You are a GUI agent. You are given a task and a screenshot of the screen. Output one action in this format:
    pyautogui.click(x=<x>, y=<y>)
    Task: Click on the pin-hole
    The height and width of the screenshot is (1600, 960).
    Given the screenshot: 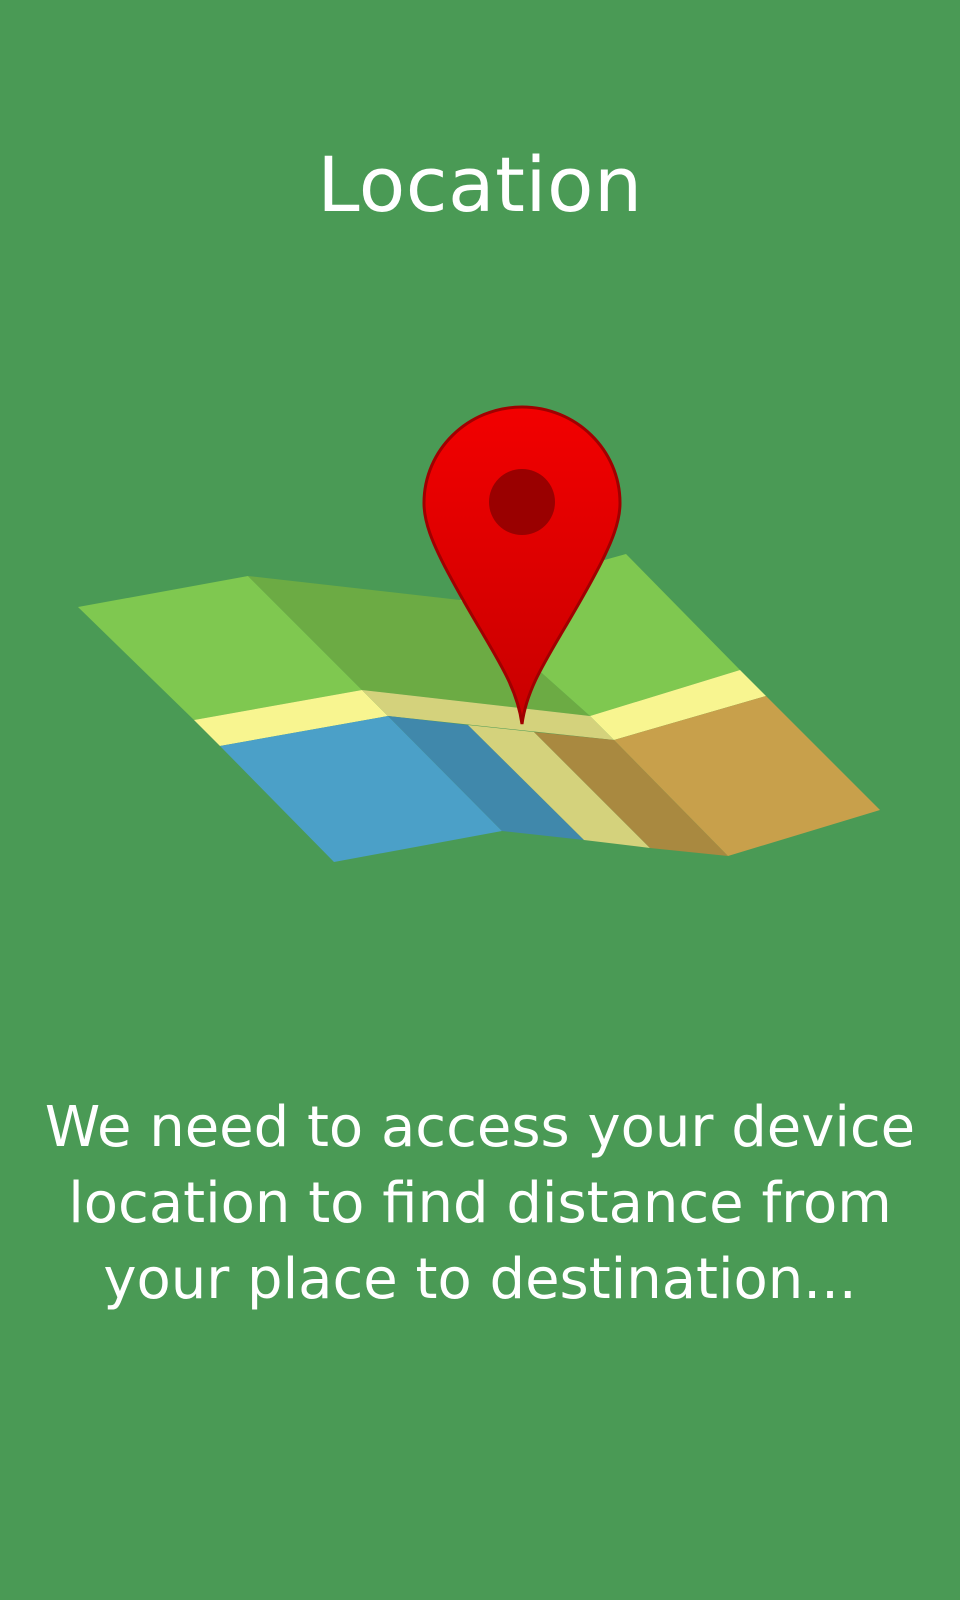 What is the action you would take?
    pyautogui.click(x=522, y=502)
    